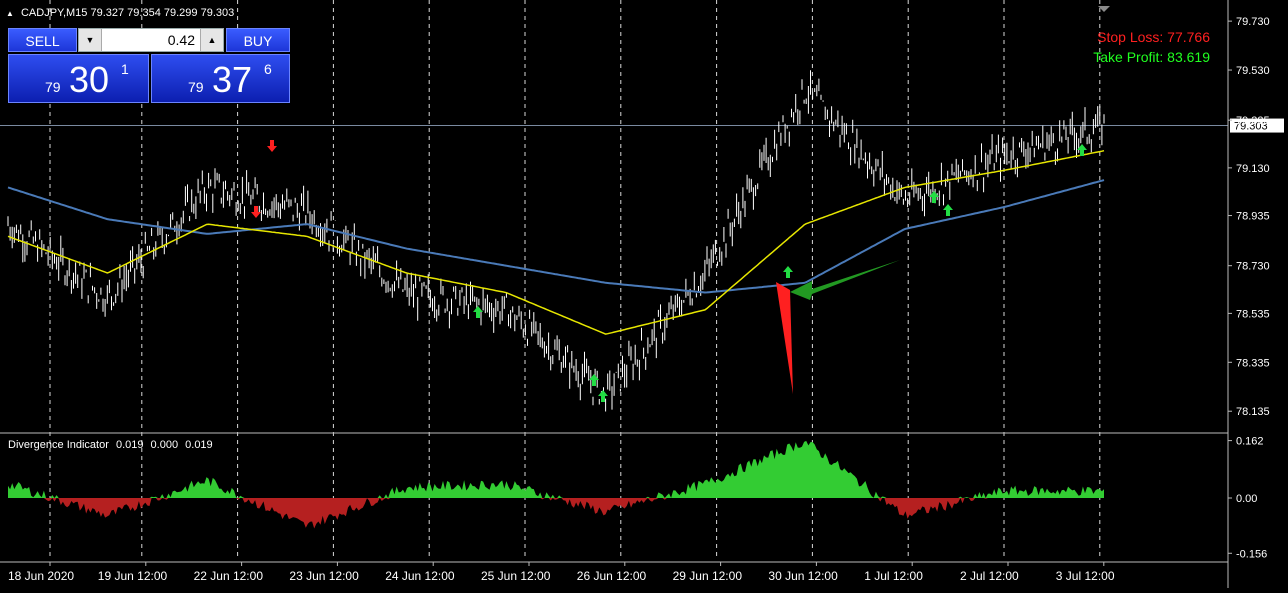  I want to click on time-tick-label: 23 Jun 12:00, so click(324, 576).